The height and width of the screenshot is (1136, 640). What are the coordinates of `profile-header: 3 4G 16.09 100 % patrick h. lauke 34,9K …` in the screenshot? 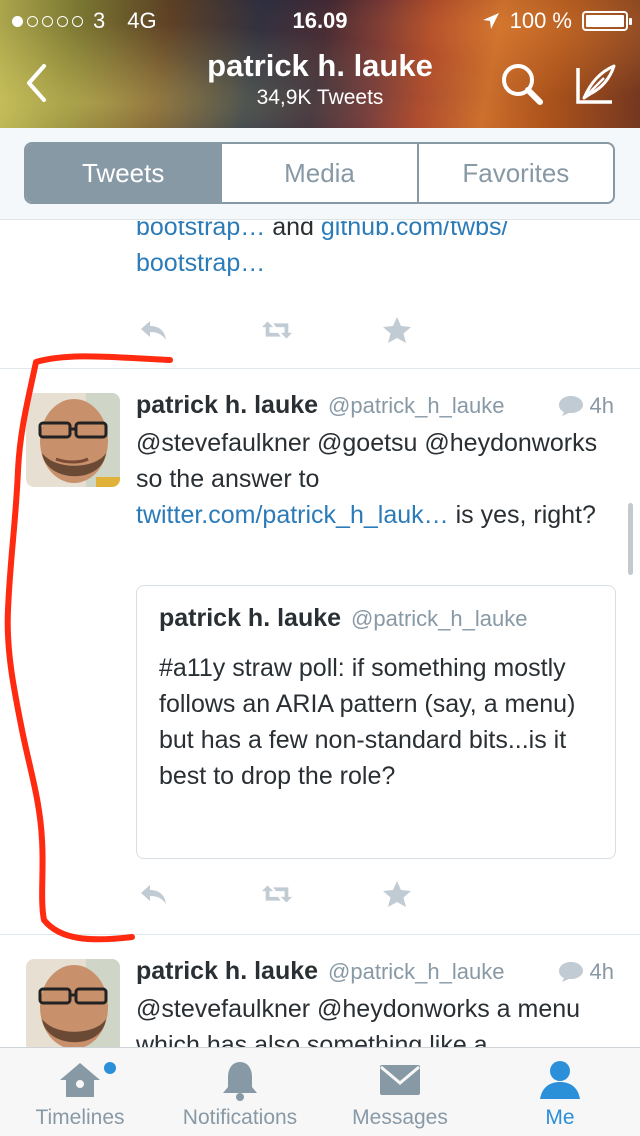 It's located at (320, 64).